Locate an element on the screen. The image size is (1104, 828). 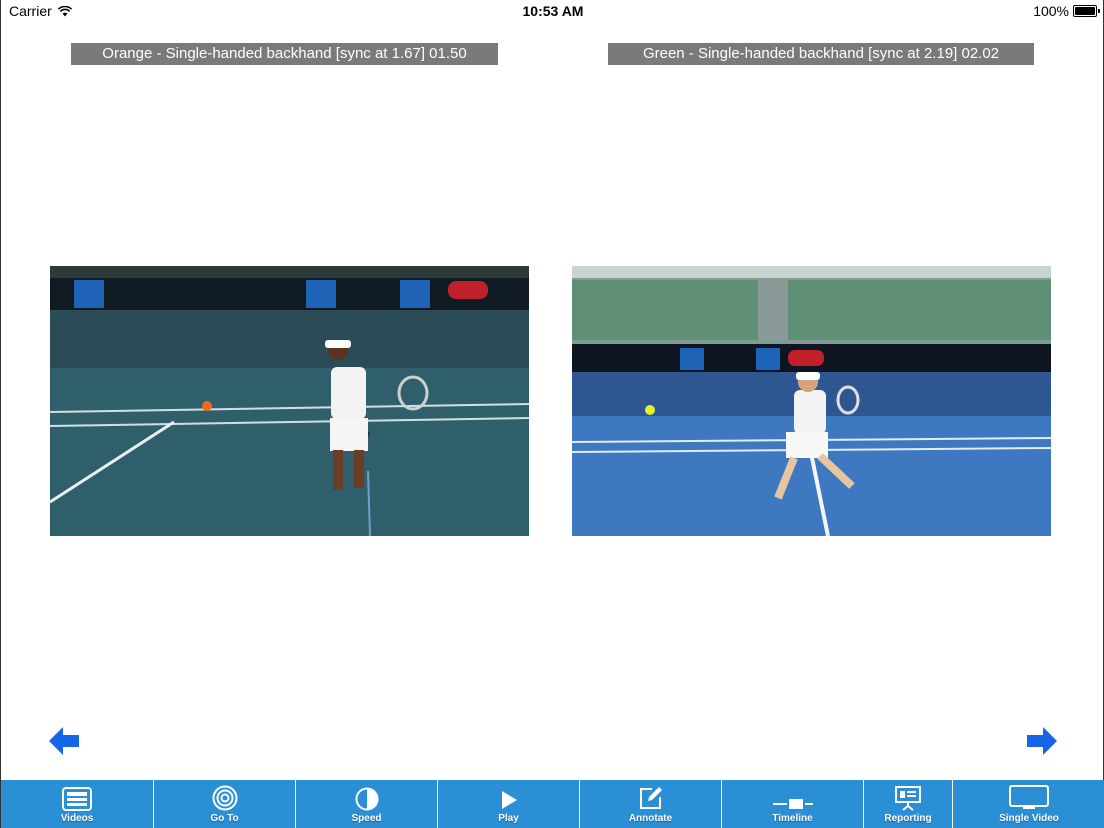
toolbar-videos-label: Videos is located at coordinates (77, 818).